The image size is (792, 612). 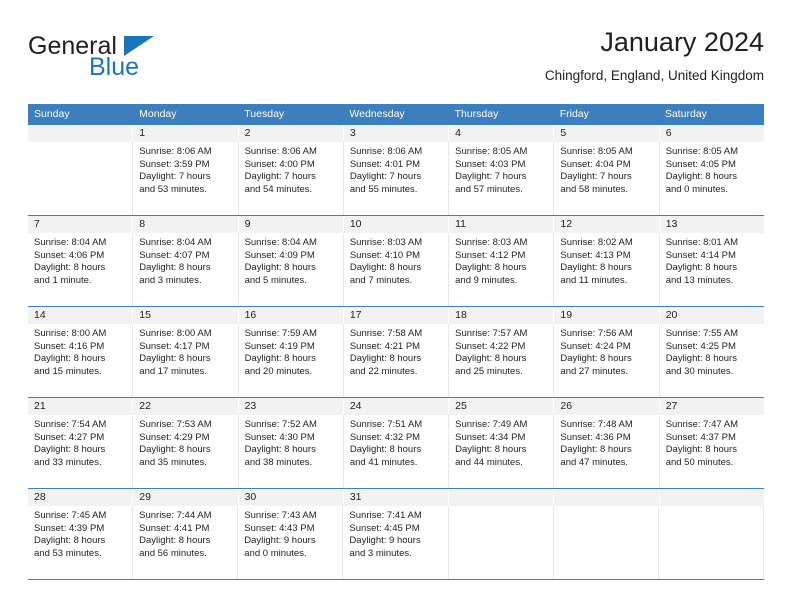 I want to click on sunrise-text: Sunrise: 7:45 AM, so click(x=70, y=515).